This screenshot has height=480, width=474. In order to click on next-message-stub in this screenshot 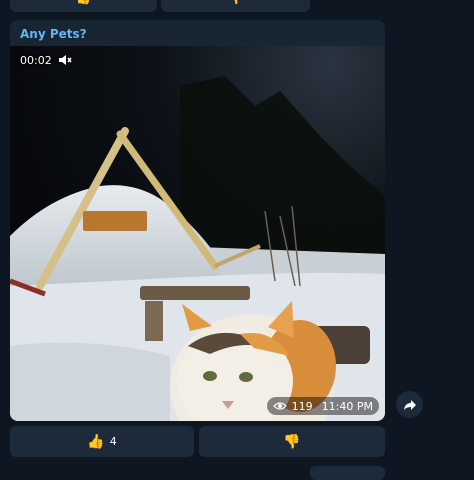, I will do `click(347, 473)`.